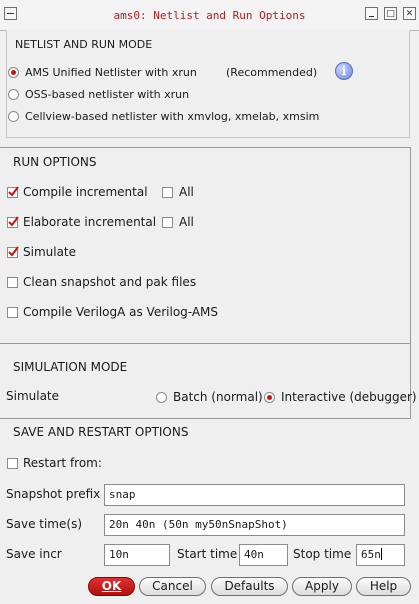 Image resolution: width=419 pixels, height=604 pixels. I want to click on help-button-label: Help, so click(383, 586).